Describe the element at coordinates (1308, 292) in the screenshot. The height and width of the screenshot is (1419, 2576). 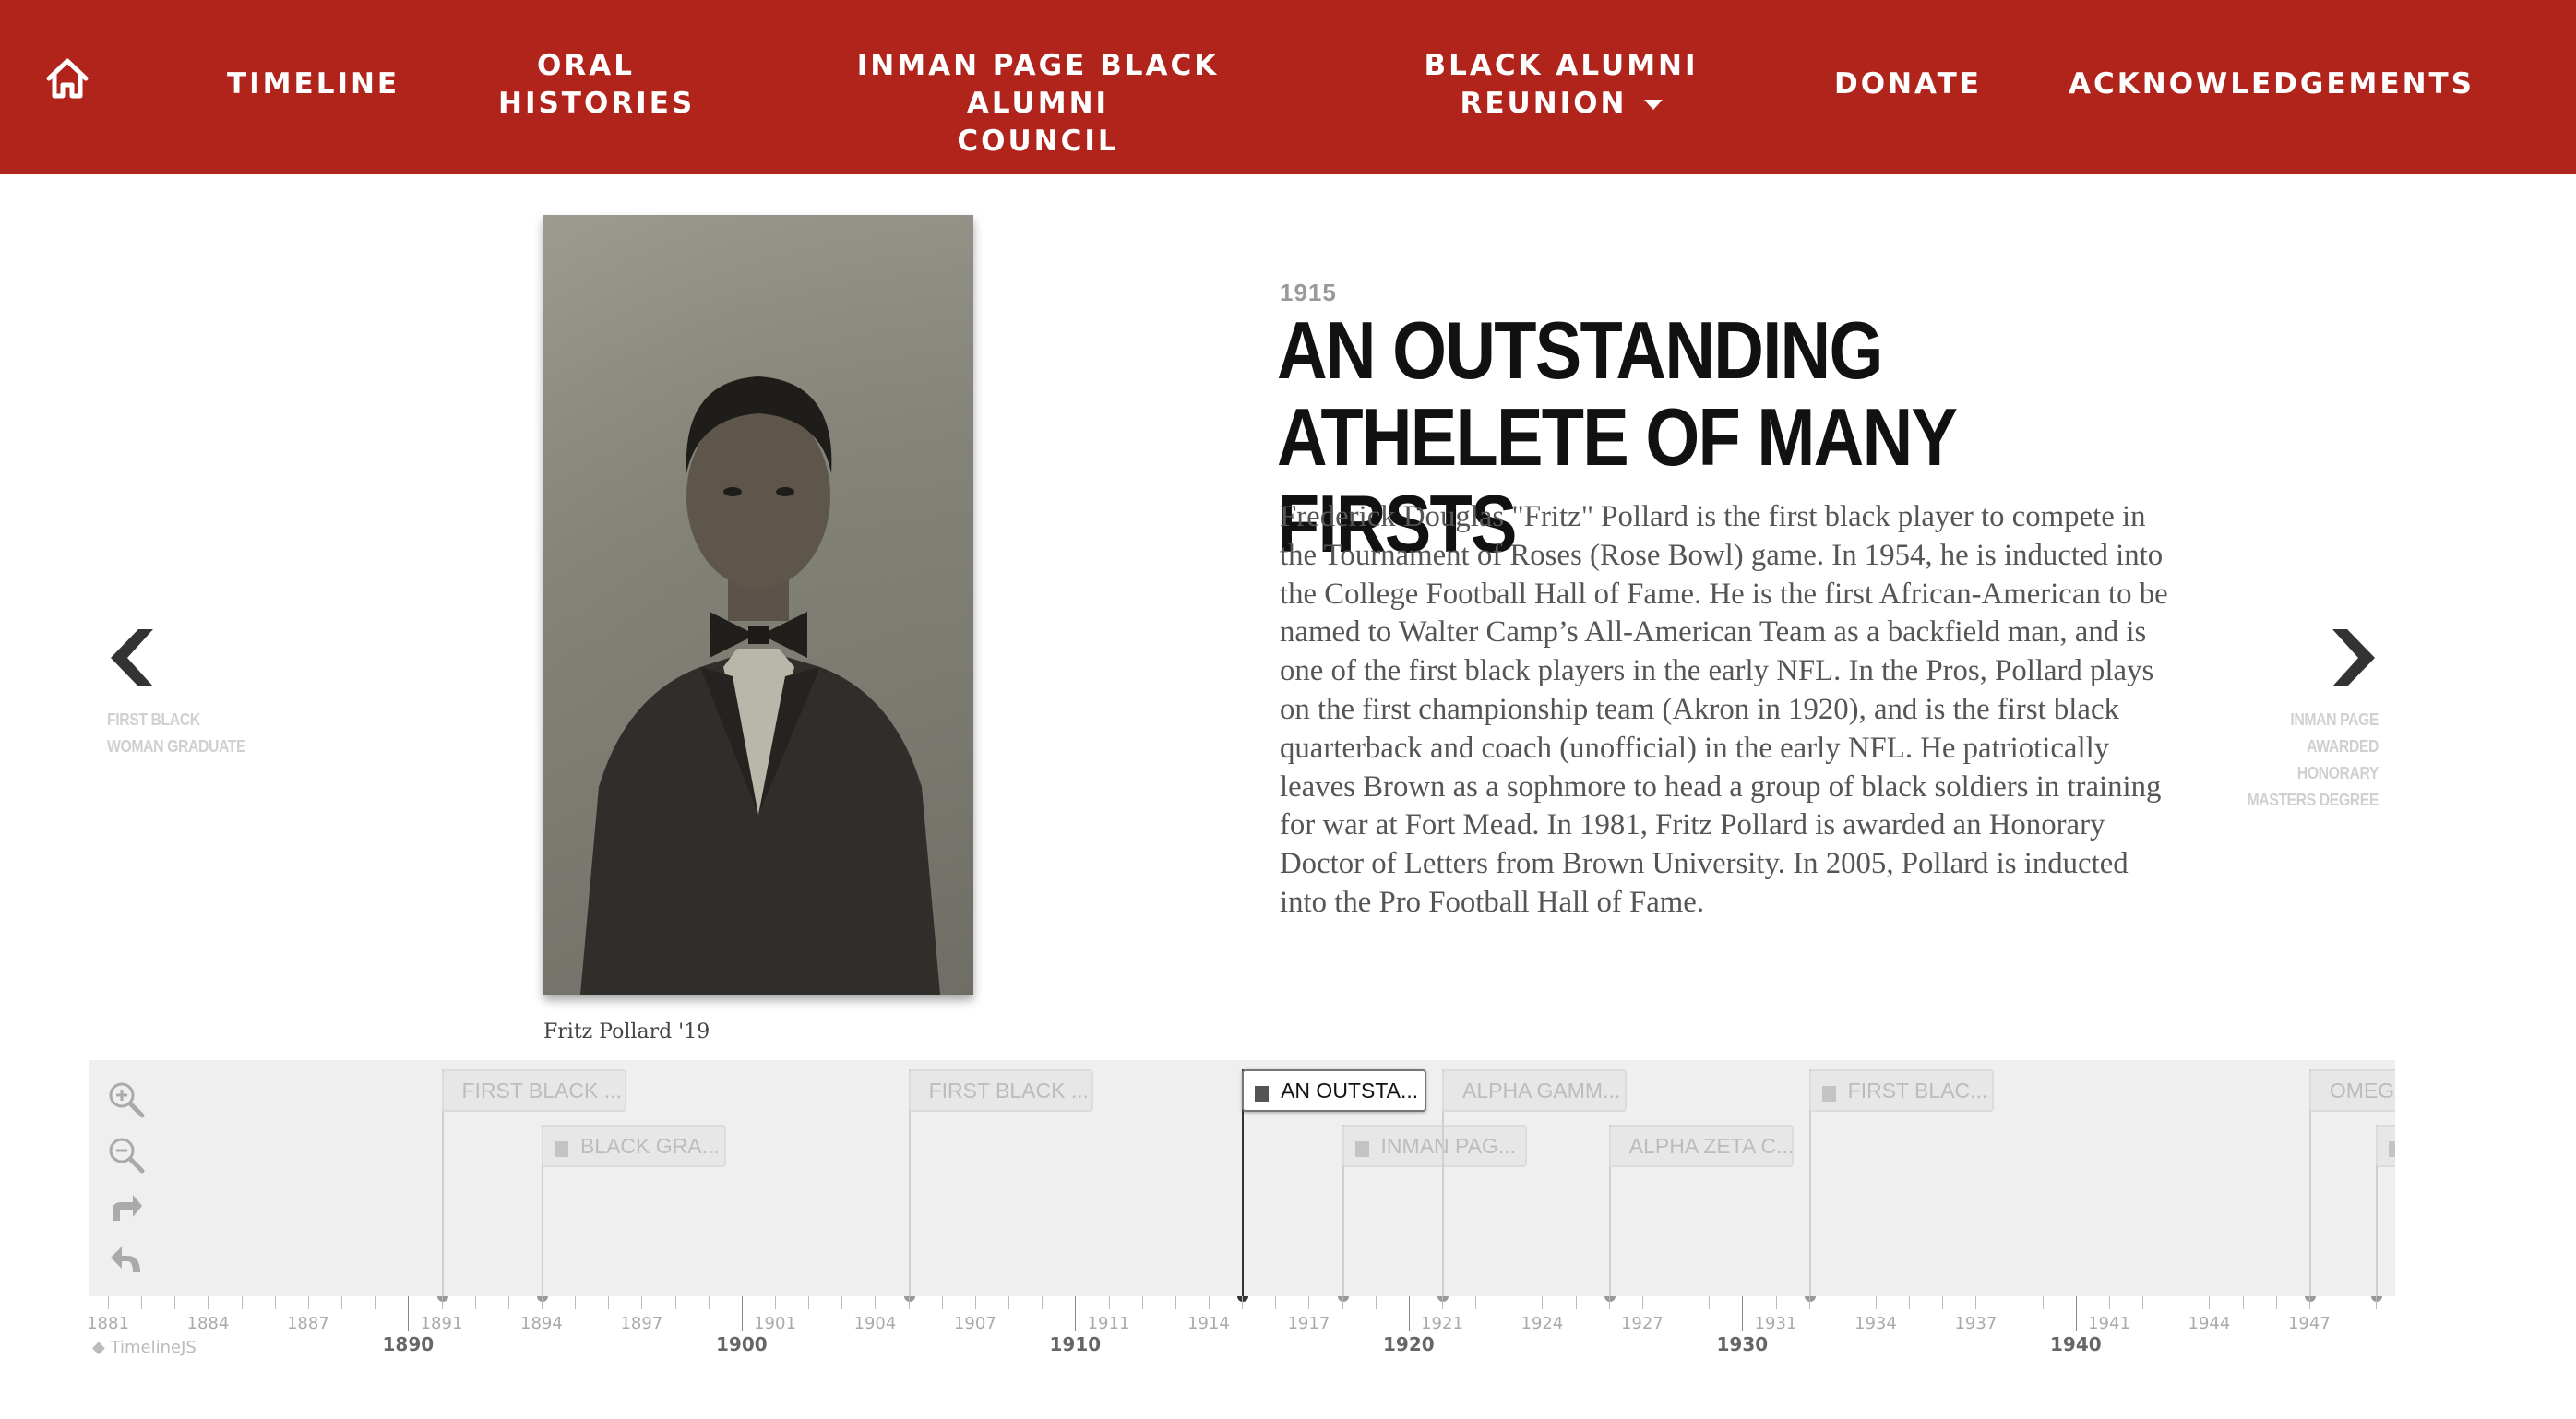
I see `slide-date: 1915` at that location.